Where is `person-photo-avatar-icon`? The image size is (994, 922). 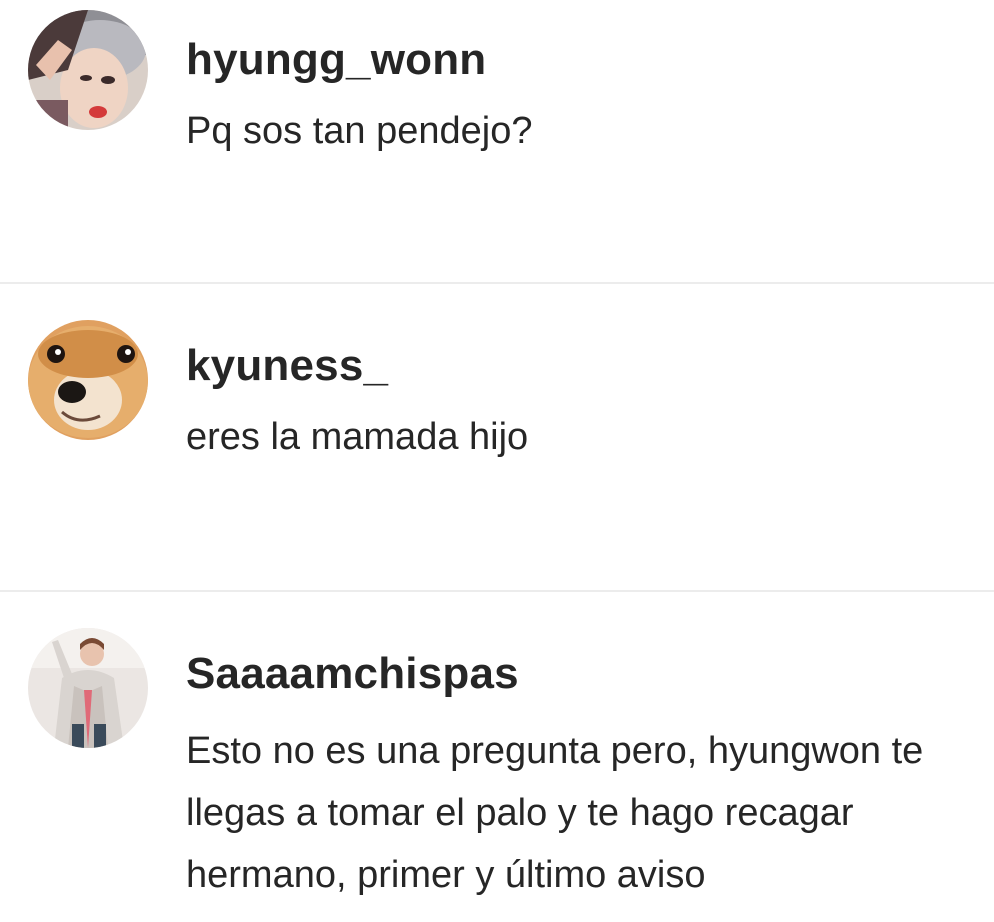 person-photo-avatar-icon is located at coordinates (88, 70).